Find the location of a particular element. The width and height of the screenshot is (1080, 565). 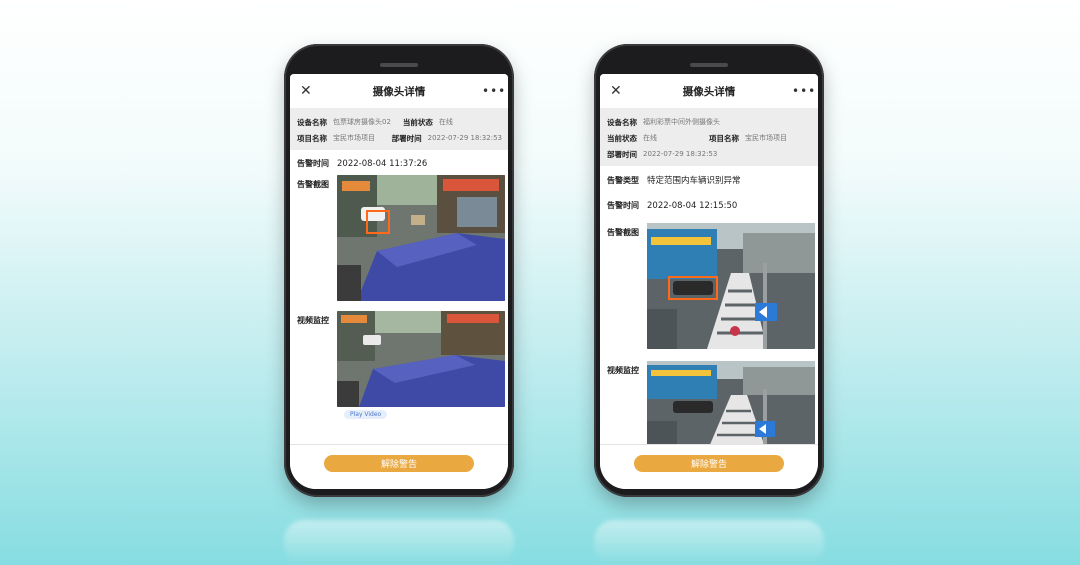

alarm-time-row: 告警时间 2022-08-04 11:37:26 is located at coordinates (399, 163).